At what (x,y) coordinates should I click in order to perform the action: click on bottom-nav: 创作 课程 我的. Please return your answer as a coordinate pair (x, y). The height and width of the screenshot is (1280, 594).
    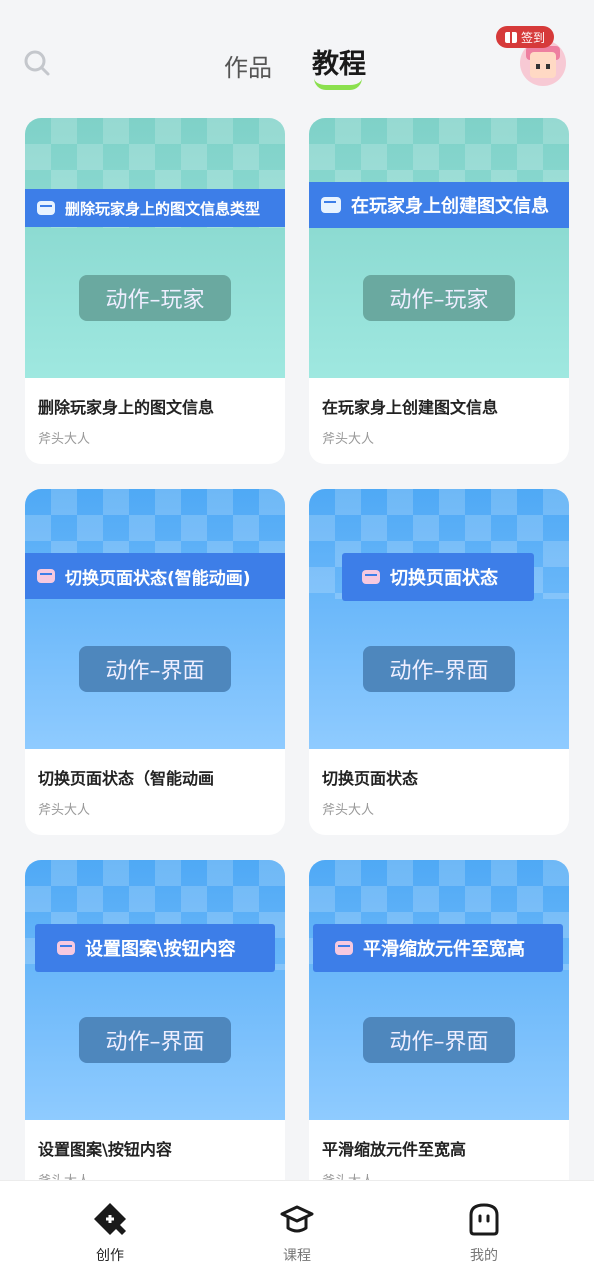
    Looking at the image, I should click on (297, 1230).